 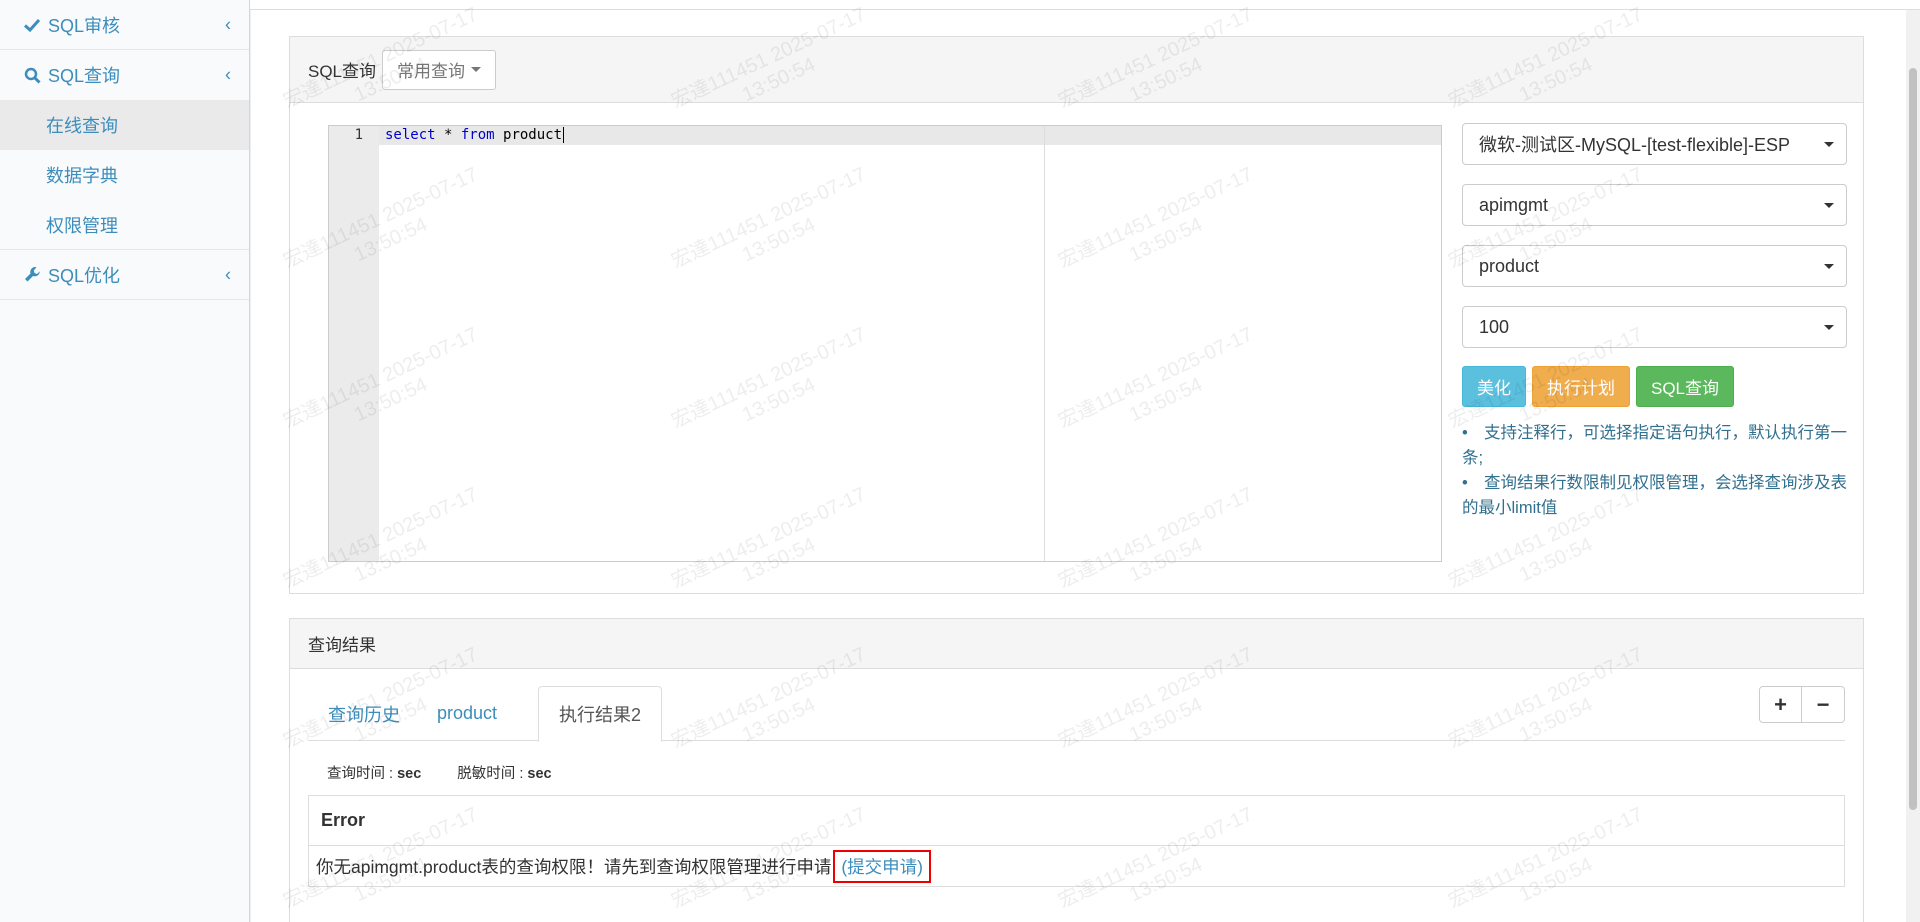 I want to click on editor-gutter: 1, so click(x=354, y=343).